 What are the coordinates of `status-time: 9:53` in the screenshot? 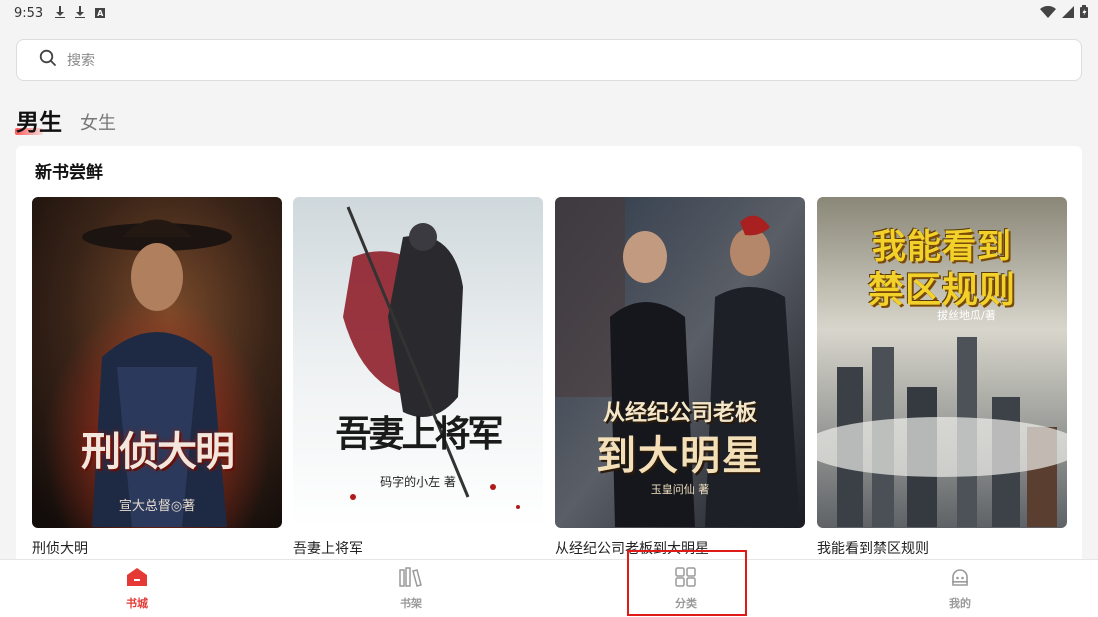 It's located at (29, 13).